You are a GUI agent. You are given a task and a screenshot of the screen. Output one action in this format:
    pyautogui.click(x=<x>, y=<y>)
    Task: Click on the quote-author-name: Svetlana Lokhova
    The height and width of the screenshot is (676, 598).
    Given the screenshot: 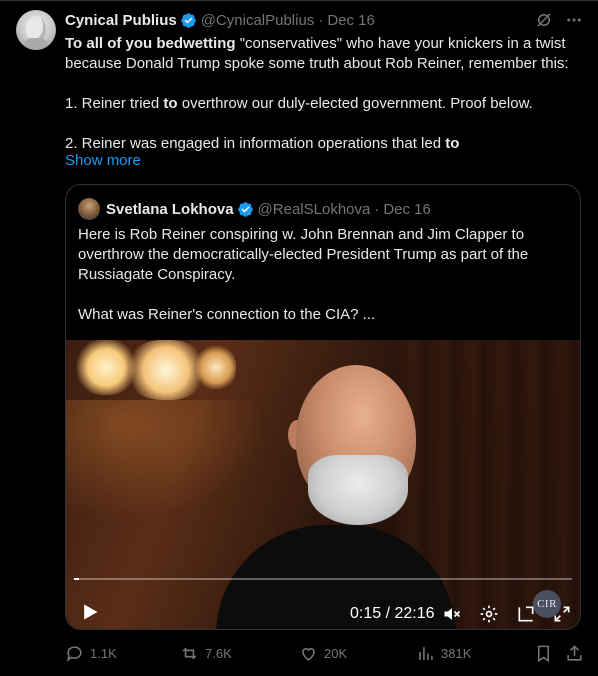 What is the action you would take?
    pyautogui.click(x=170, y=209)
    